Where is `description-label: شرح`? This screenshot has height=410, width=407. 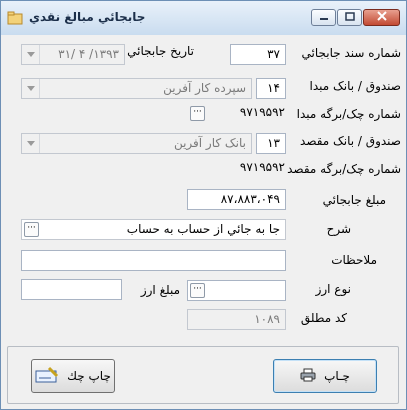
description-label: شرح is located at coordinates (338, 229).